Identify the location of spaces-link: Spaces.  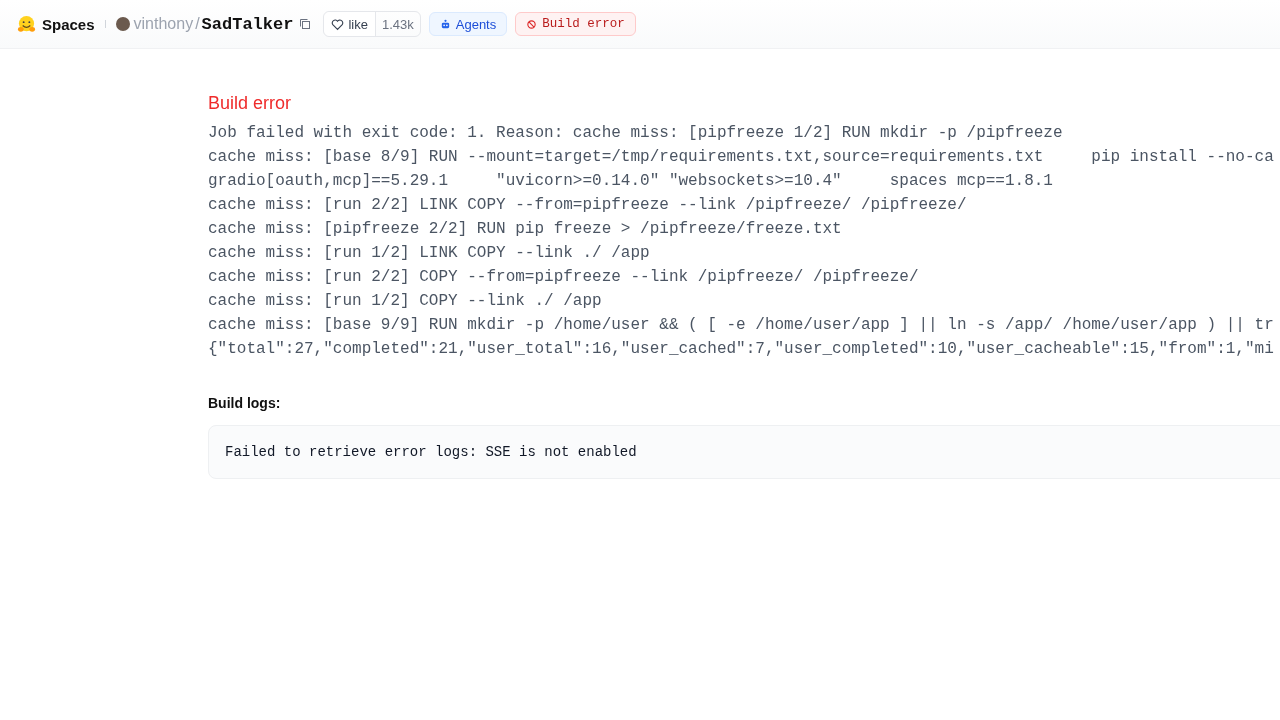
(68, 24).